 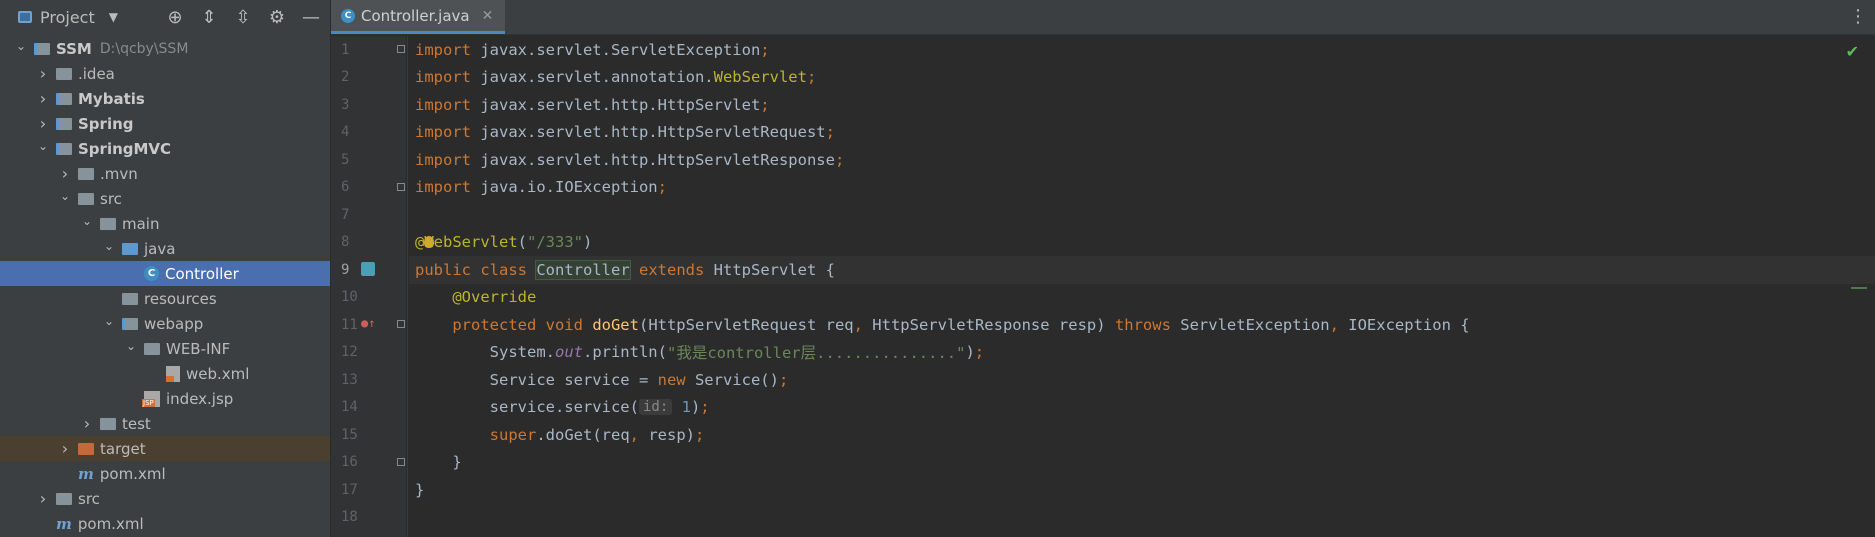 I want to click on code-line: service.service(id: 1);, so click(x=1142, y=408).